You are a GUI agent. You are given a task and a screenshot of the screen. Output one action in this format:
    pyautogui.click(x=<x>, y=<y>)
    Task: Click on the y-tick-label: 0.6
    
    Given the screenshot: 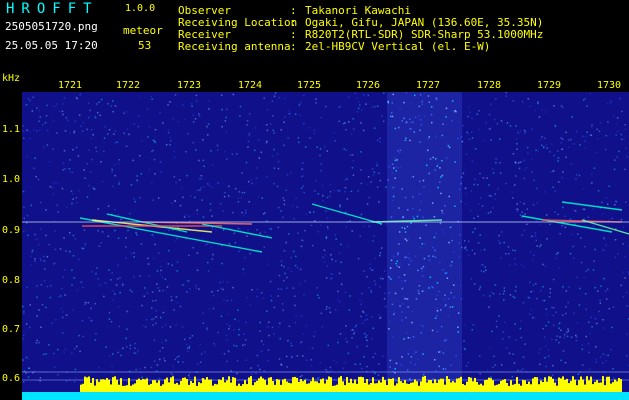 What is the action you would take?
    pyautogui.click(x=11, y=378)
    